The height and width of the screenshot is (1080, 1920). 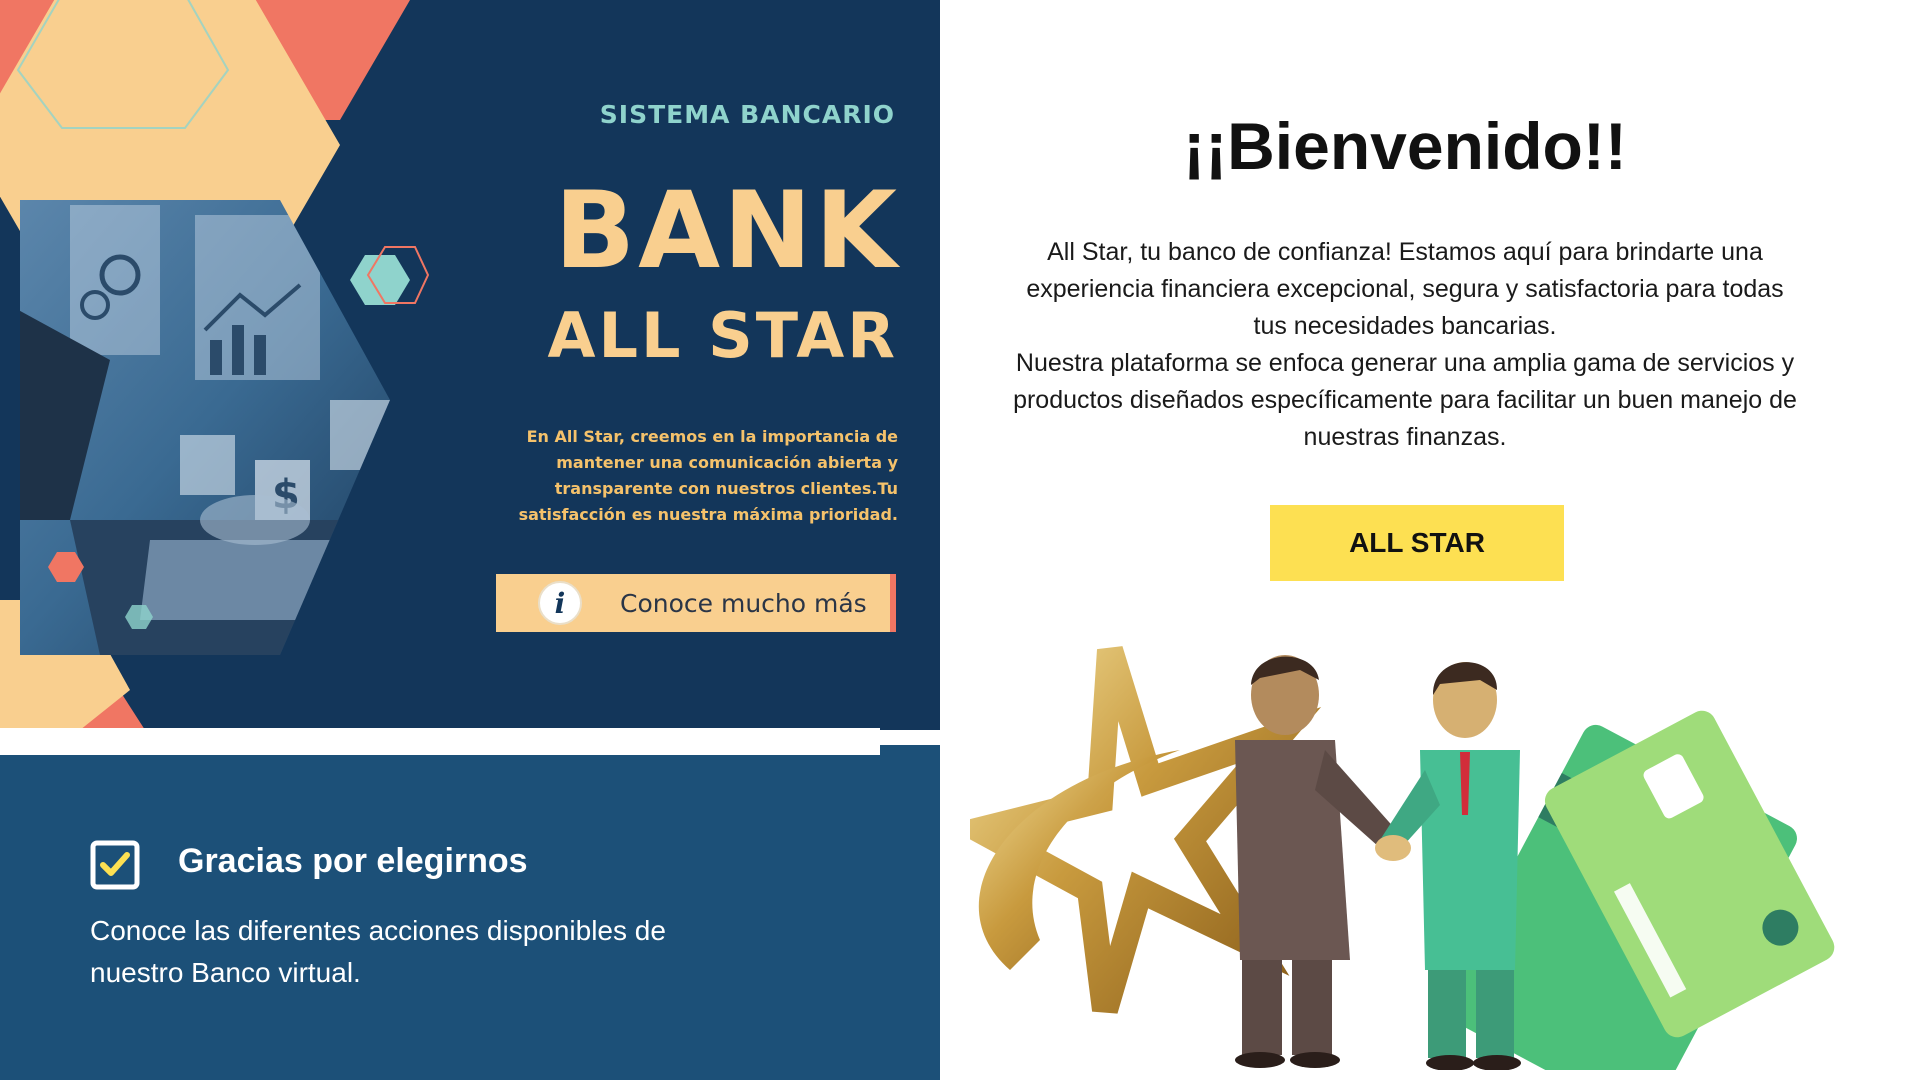 What do you see at coordinates (115, 865) in the screenshot?
I see `checkbox-icon` at bounding box center [115, 865].